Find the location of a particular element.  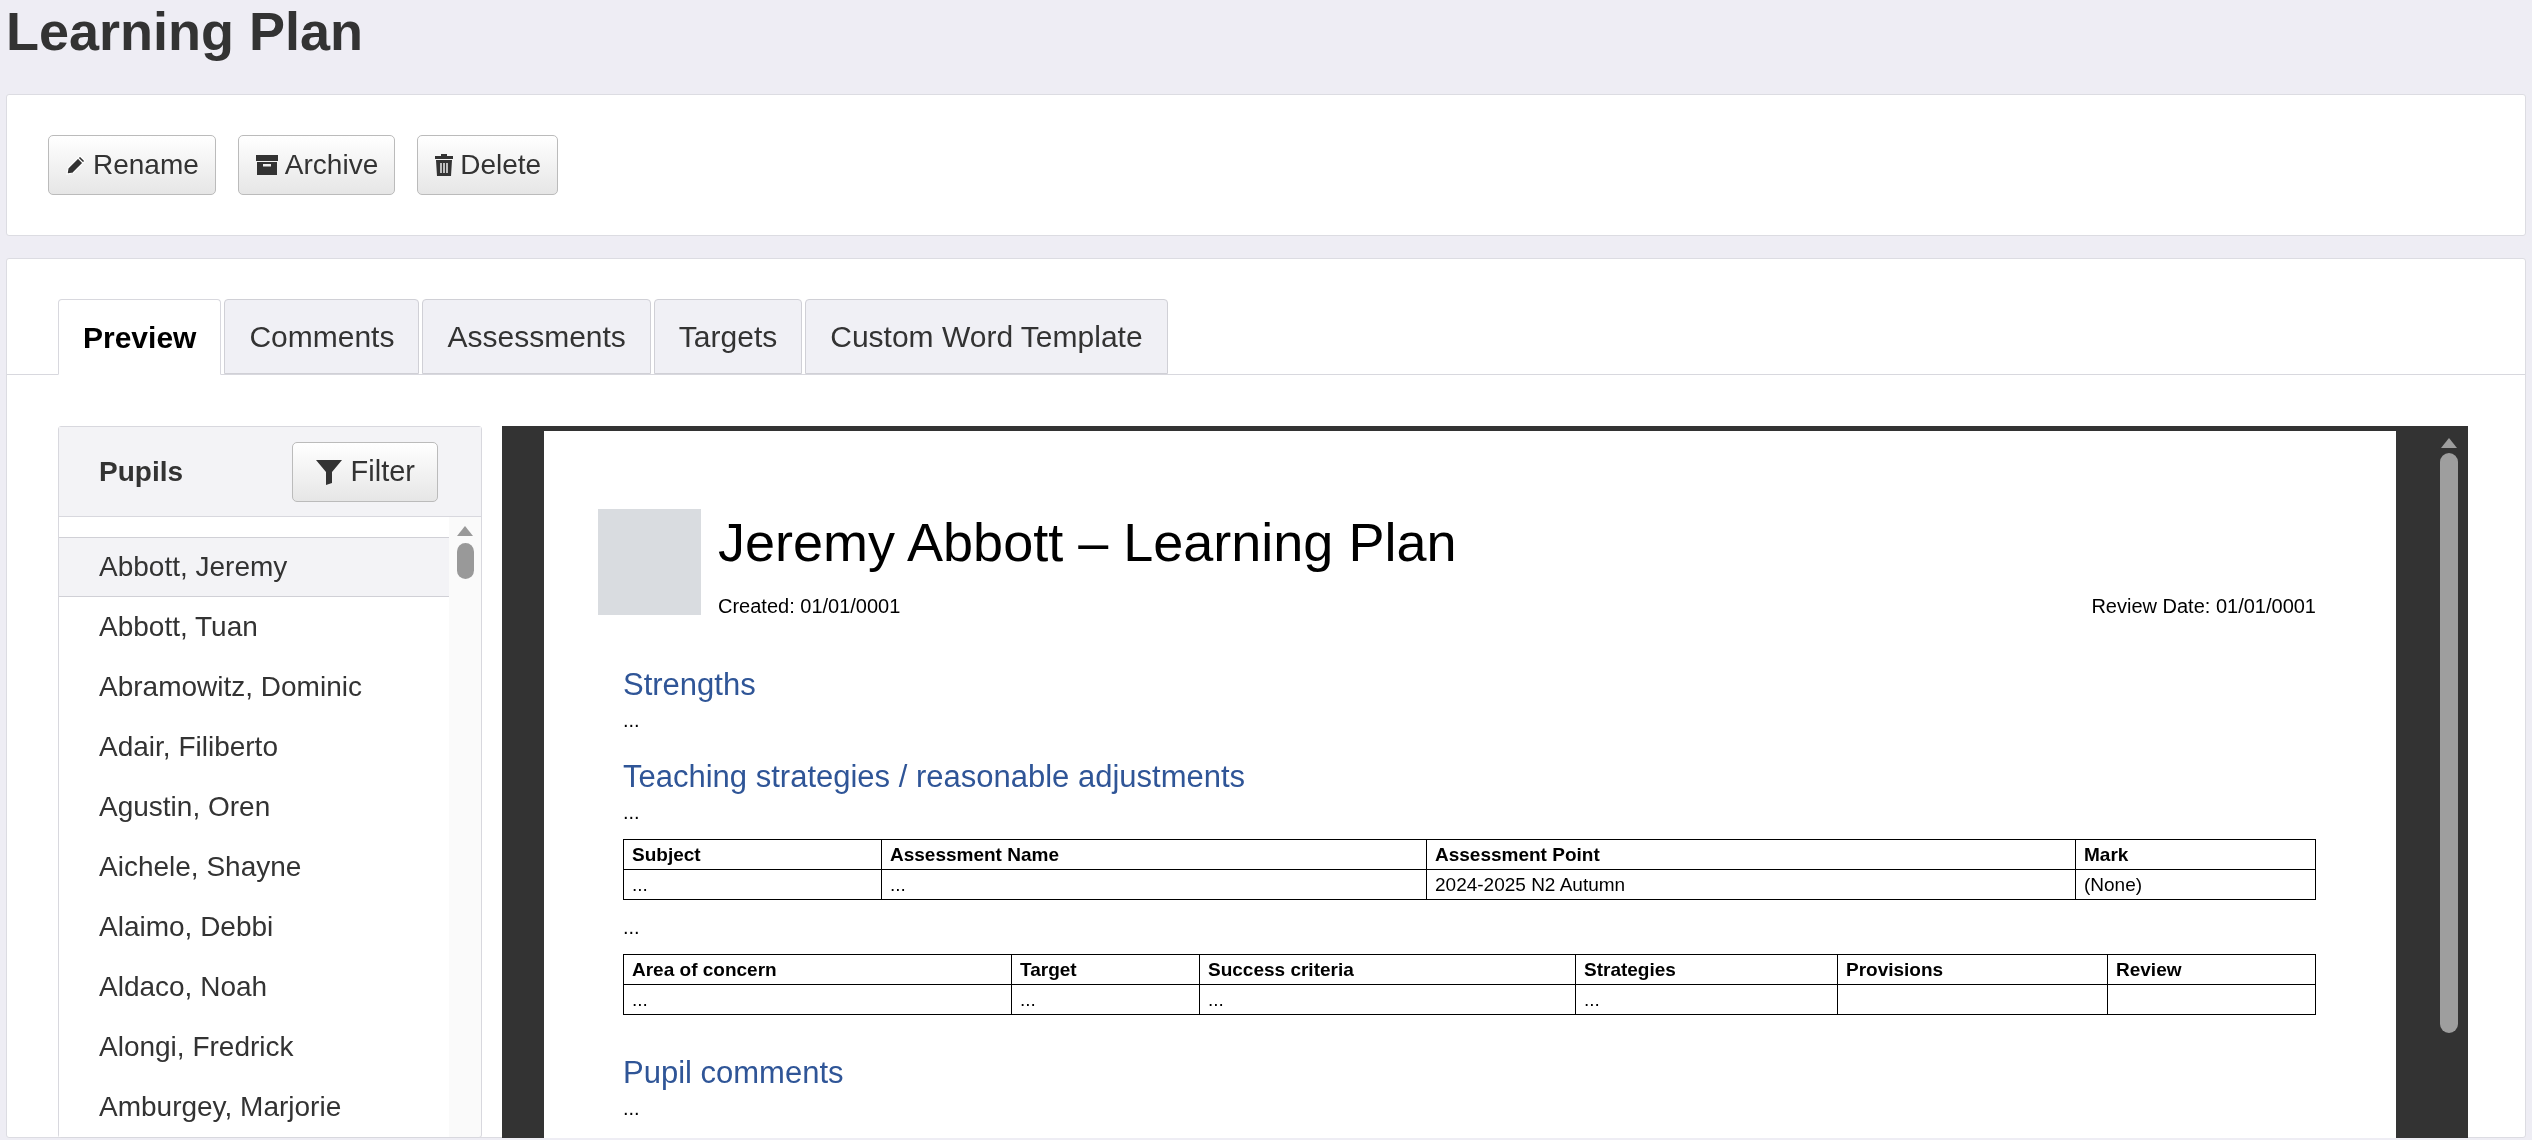

funnel-icon is located at coordinates (328, 471).